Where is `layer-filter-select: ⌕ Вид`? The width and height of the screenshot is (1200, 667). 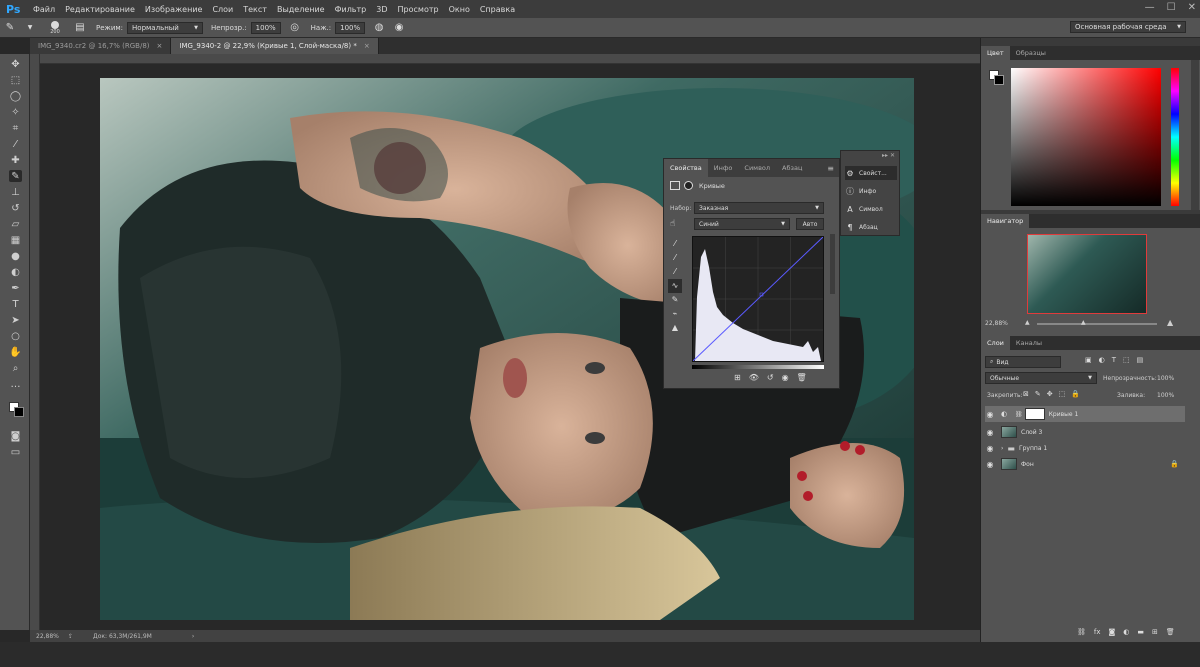
layer-filter-select: ⌕ Вид is located at coordinates (1023, 362).